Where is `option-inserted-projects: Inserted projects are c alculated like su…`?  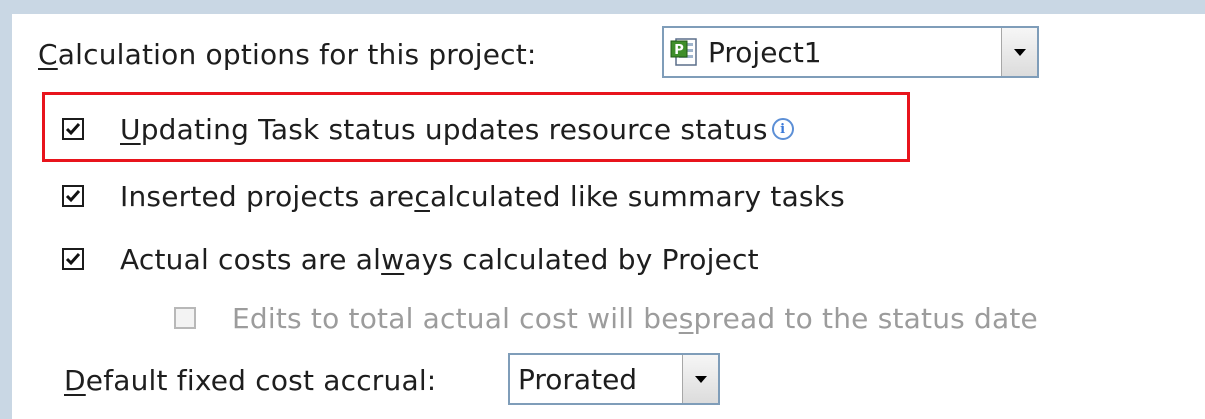
option-inserted-projects: Inserted projects are c alculated like su… is located at coordinates (453, 196).